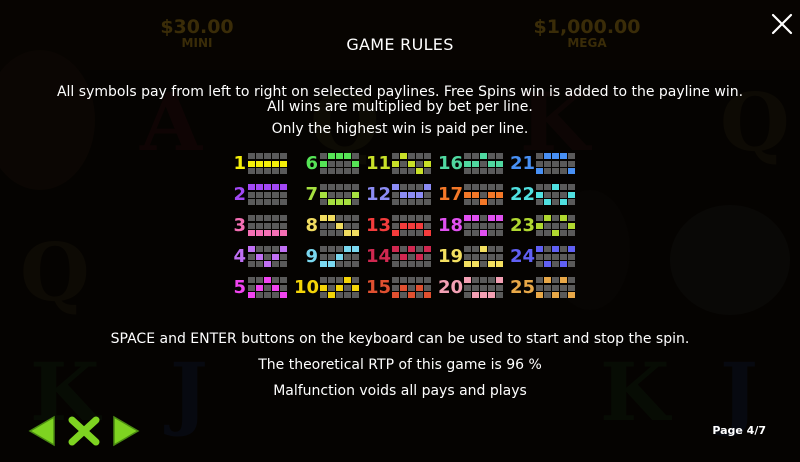 The height and width of the screenshot is (462, 800). What do you see at coordinates (451, 163) in the screenshot?
I see `payline-number: 16` at bounding box center [451, 163].